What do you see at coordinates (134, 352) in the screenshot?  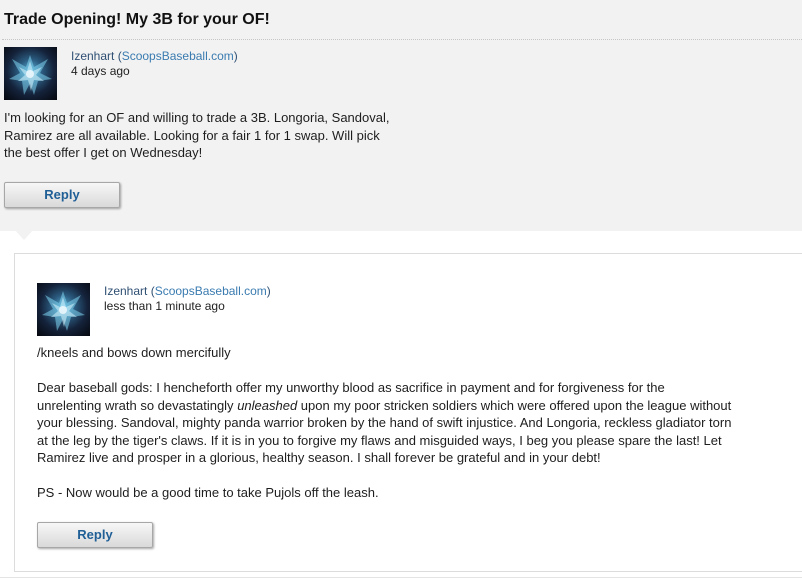 I see `reply-line: /kneels and bows down mercifully` at bounding box center [134, 352].